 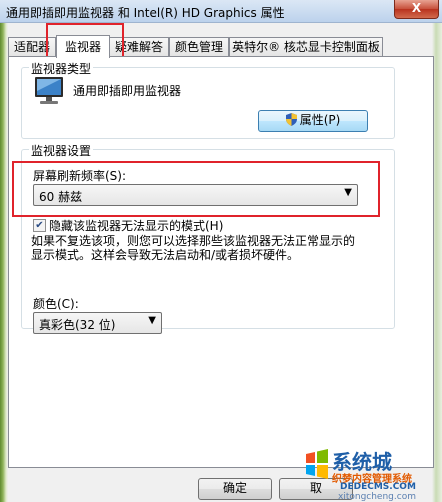 What do you see at coordinates (77, 325) in the screenshot?
I see `colors-value: 真彩色(32 位)` at bounding box center [77, 325].